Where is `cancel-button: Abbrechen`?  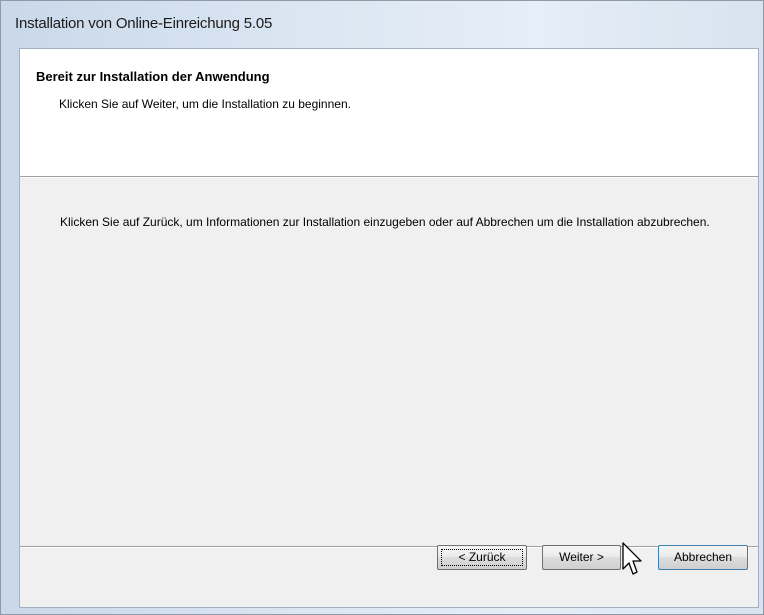 cancel-button: Abbrechen is located at coordinates (703, 557).